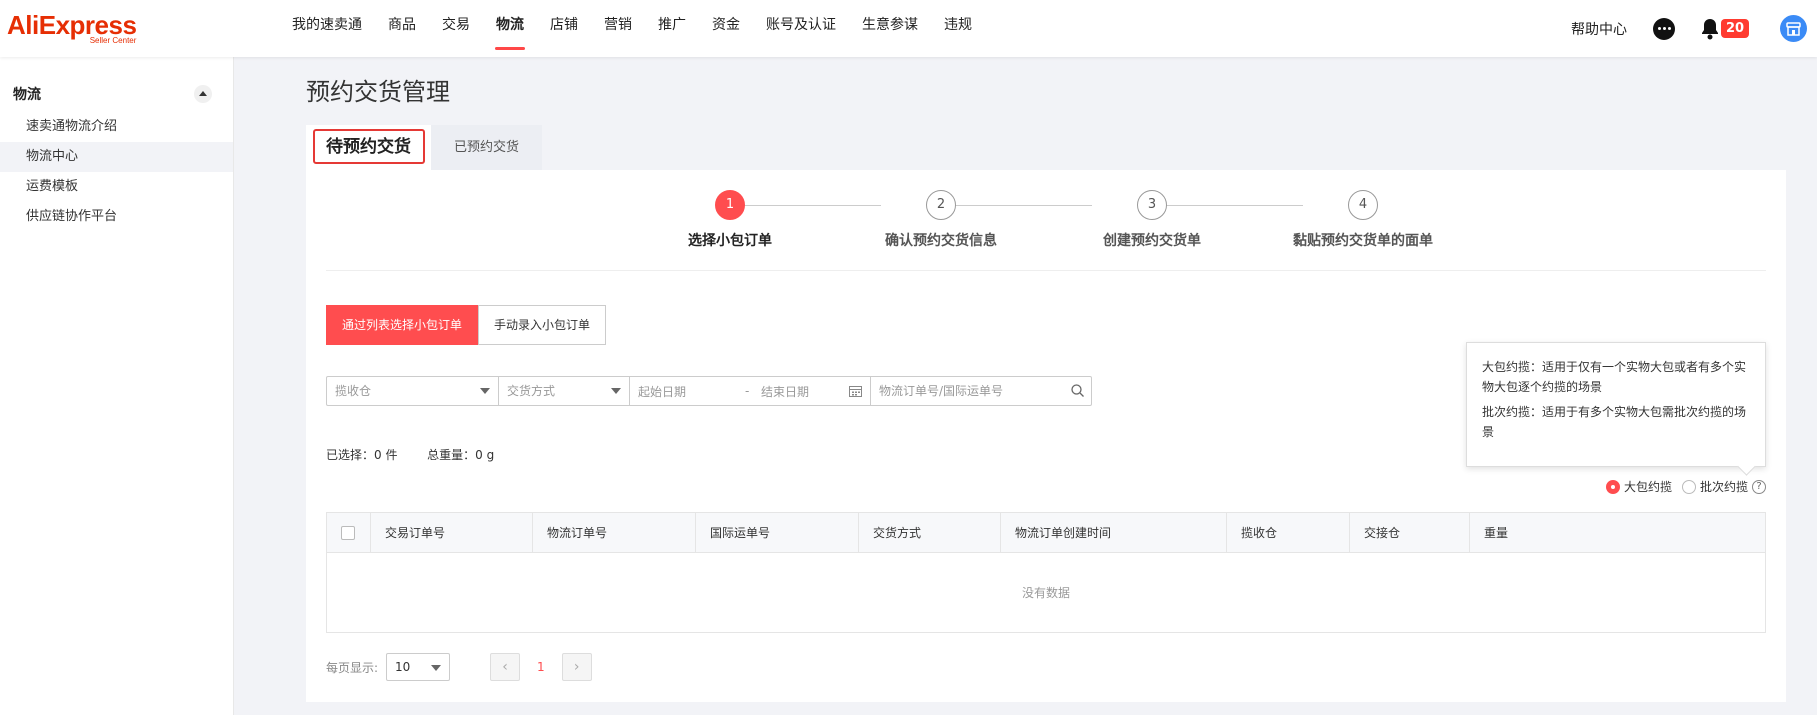 The height and width of the screenshot is (715, 1817). Describe the element at coordinates (487, 147) in the screenshot. I see `tab-booked-delivery: 已预约交货` at that location.